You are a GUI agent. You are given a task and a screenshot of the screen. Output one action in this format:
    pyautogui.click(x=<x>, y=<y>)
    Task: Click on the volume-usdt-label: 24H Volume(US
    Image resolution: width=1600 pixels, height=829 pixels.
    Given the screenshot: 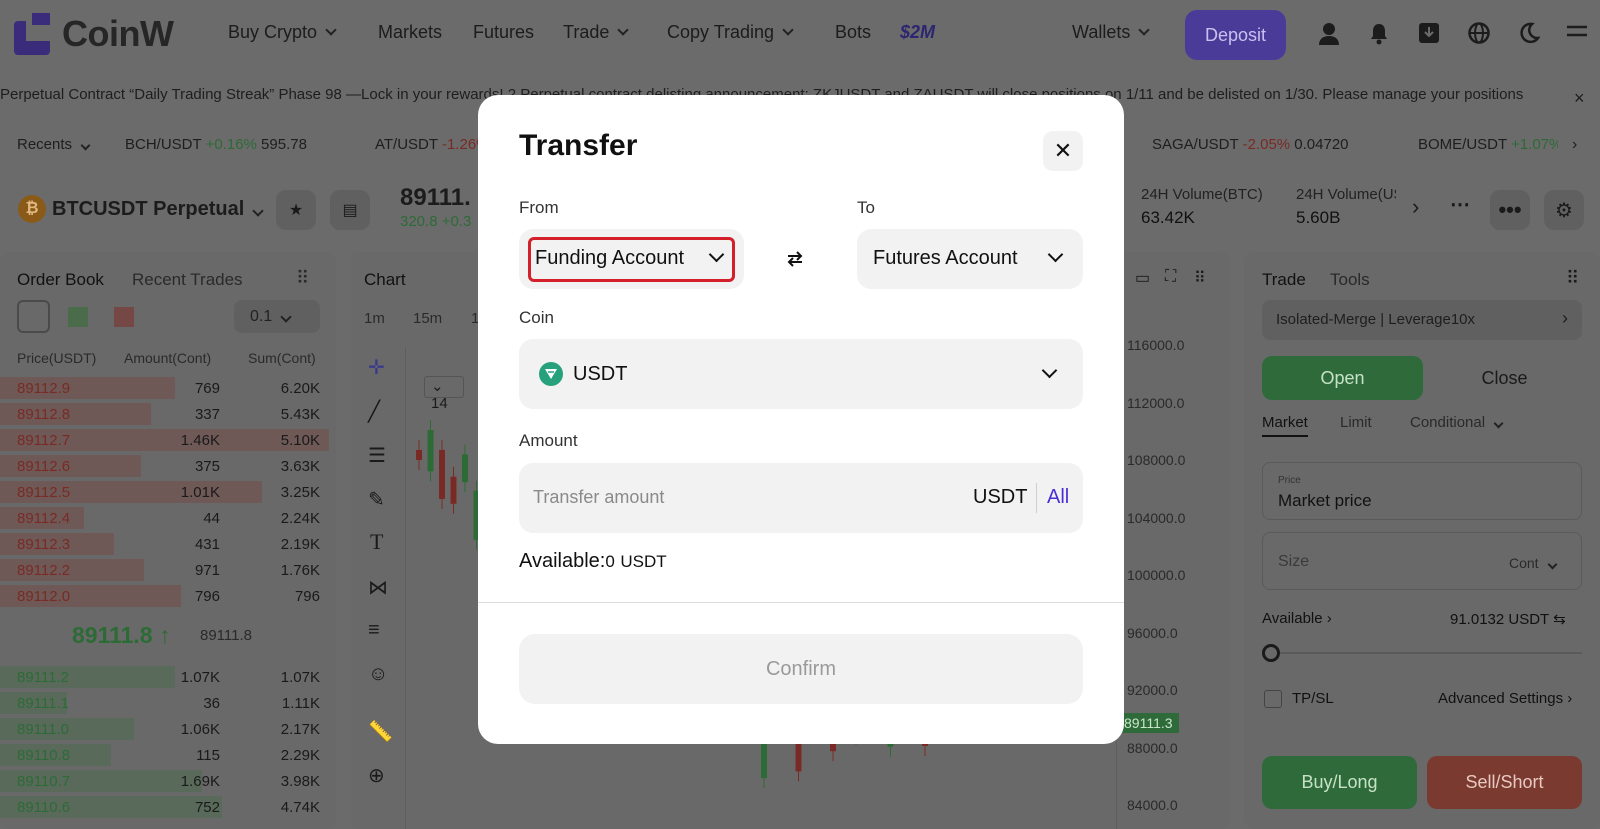 What is the action you would take?
    pyautogui.click(x=1346, y=194)
    